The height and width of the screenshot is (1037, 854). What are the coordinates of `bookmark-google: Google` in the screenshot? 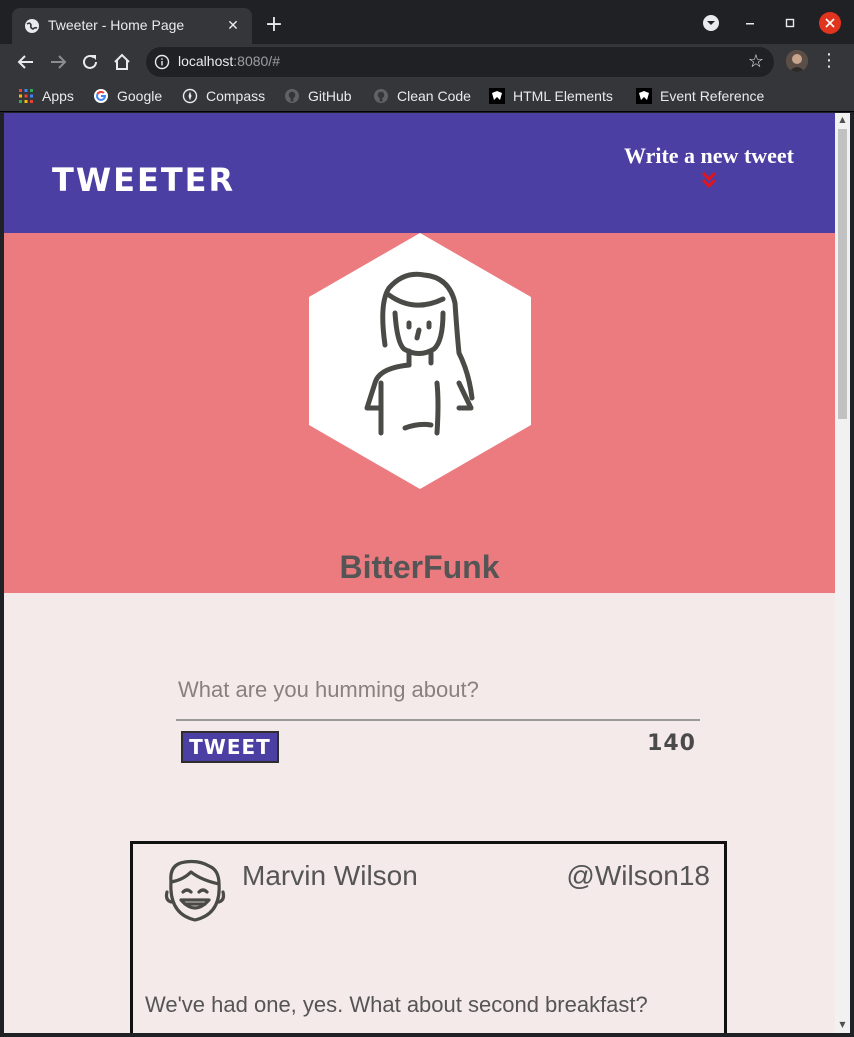 It's located at (127, 96).